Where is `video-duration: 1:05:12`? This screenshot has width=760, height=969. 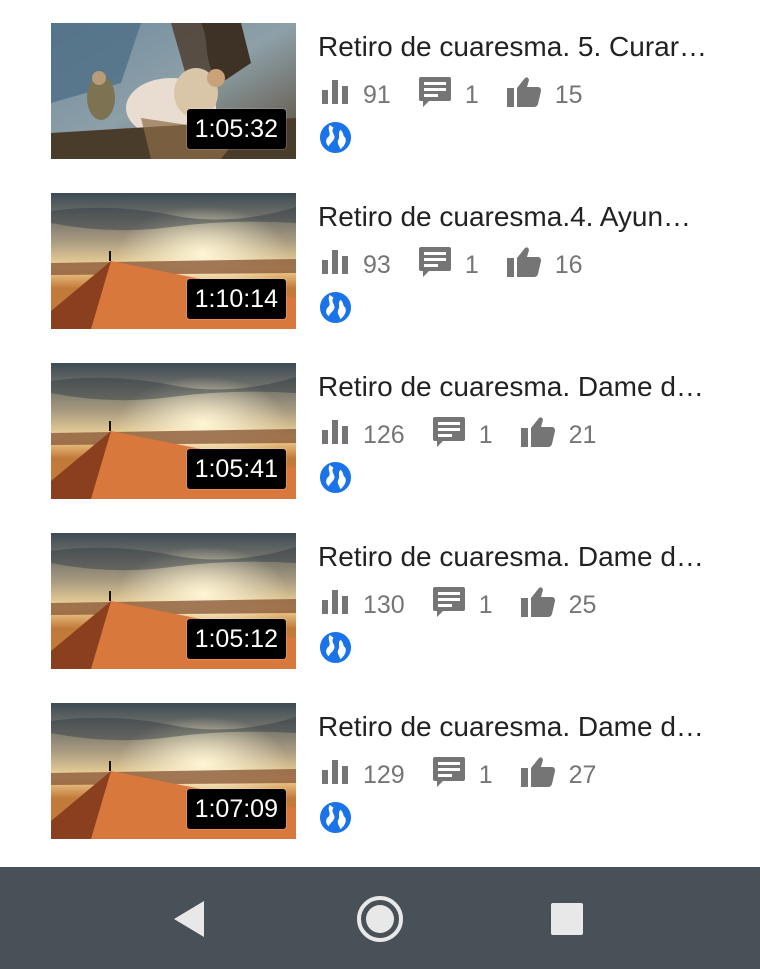 video-duration: 1:05:12 is located at coordinates (236, 639).